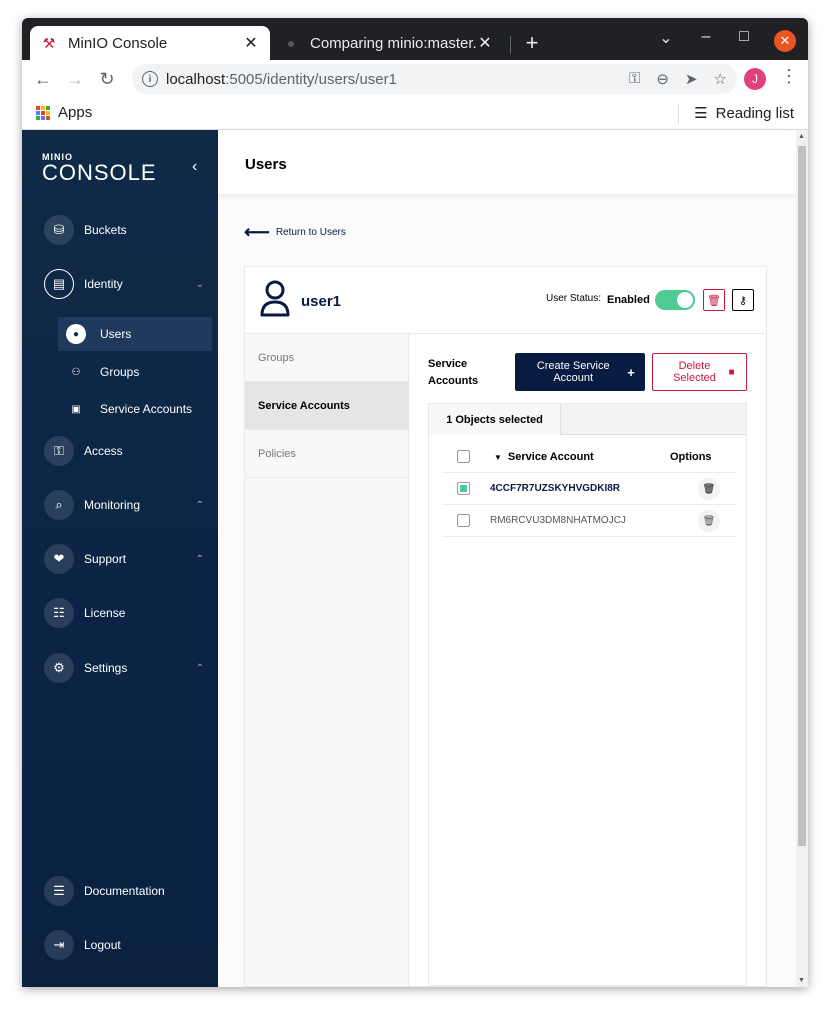  I want to click on tab-policies: Policies, so click(327, 454).